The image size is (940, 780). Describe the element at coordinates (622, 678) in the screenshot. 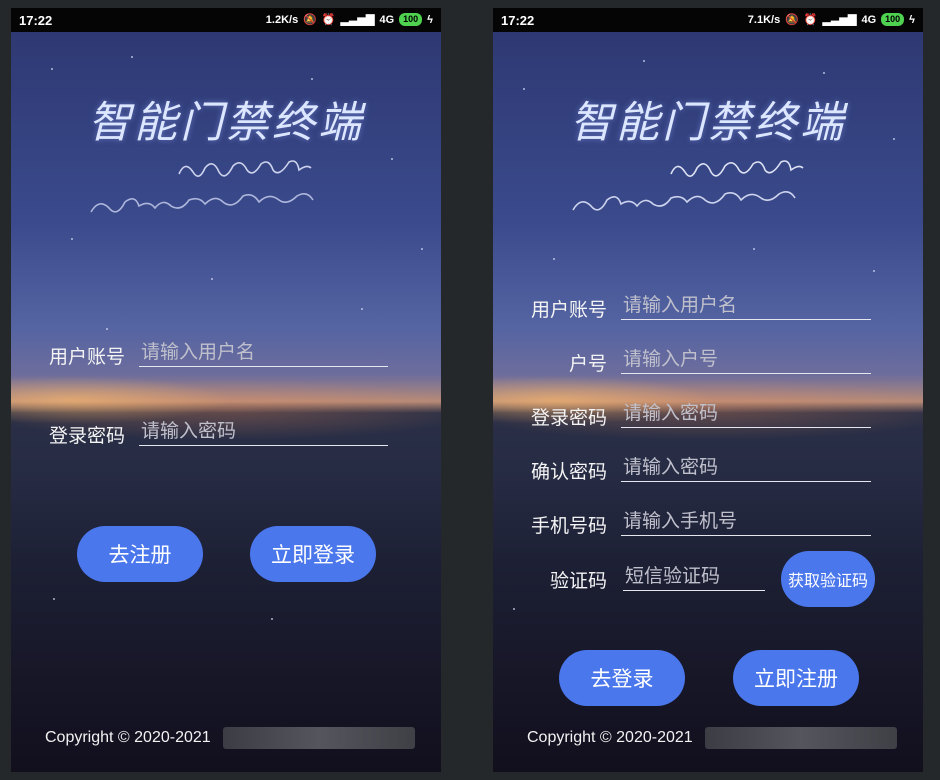

I see `go-login-button: 去登录` at that location.